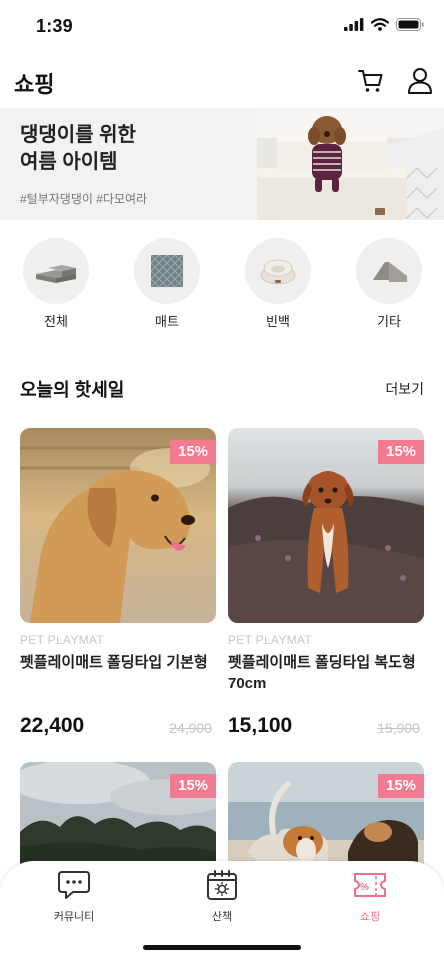 The width and height of the screenshot is (444, 961). I want to click on banner-title-line2: 여름 아이템, so click(69, 162).